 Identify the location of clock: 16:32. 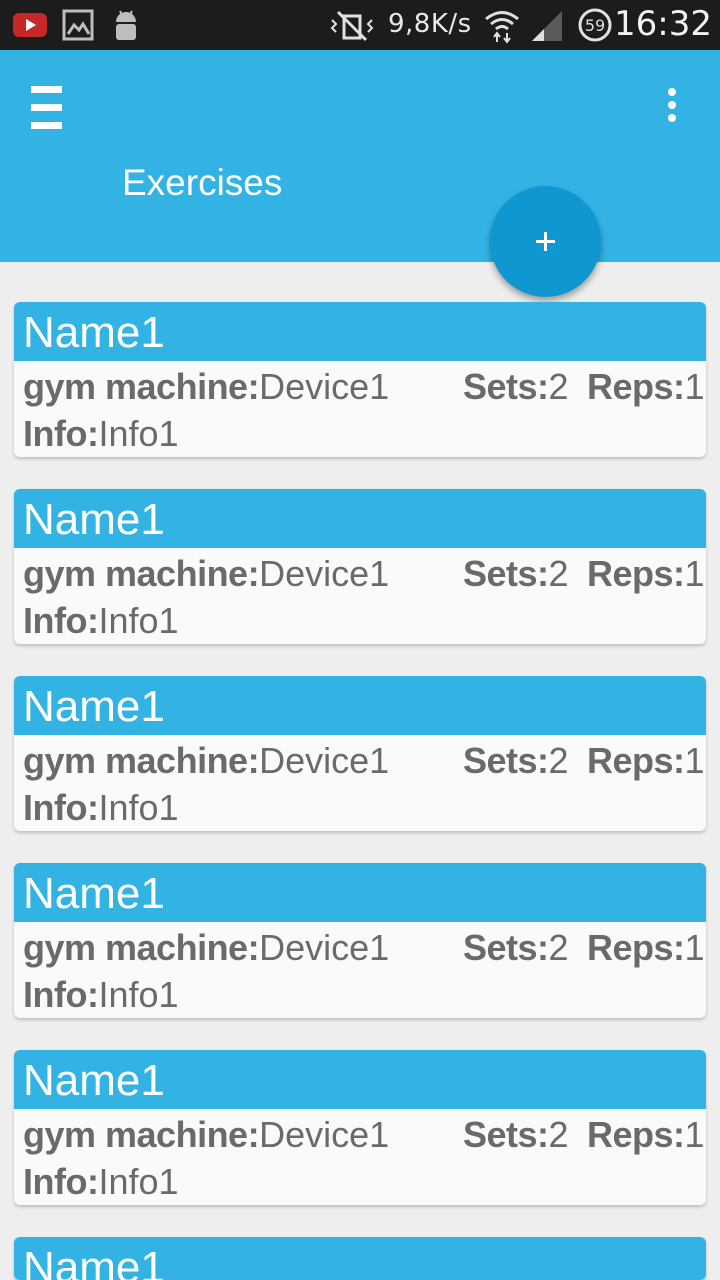
(663, 24).